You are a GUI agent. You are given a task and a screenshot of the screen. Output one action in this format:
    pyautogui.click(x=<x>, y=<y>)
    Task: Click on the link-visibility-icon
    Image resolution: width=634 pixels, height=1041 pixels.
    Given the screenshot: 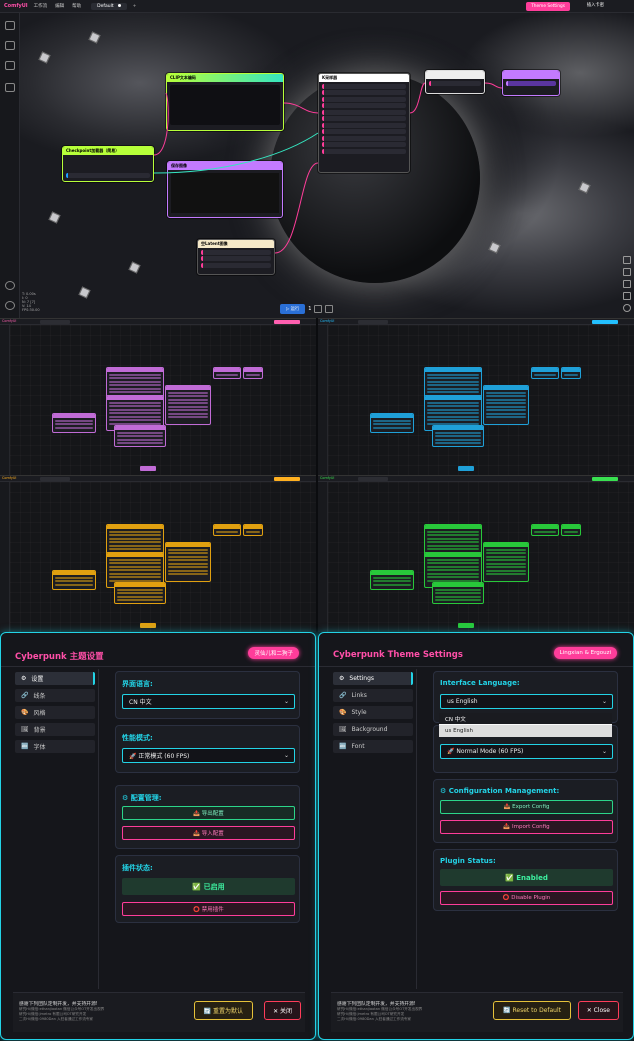 What is the action you would take?
    pyautogui.click(x=627, y=308)
    